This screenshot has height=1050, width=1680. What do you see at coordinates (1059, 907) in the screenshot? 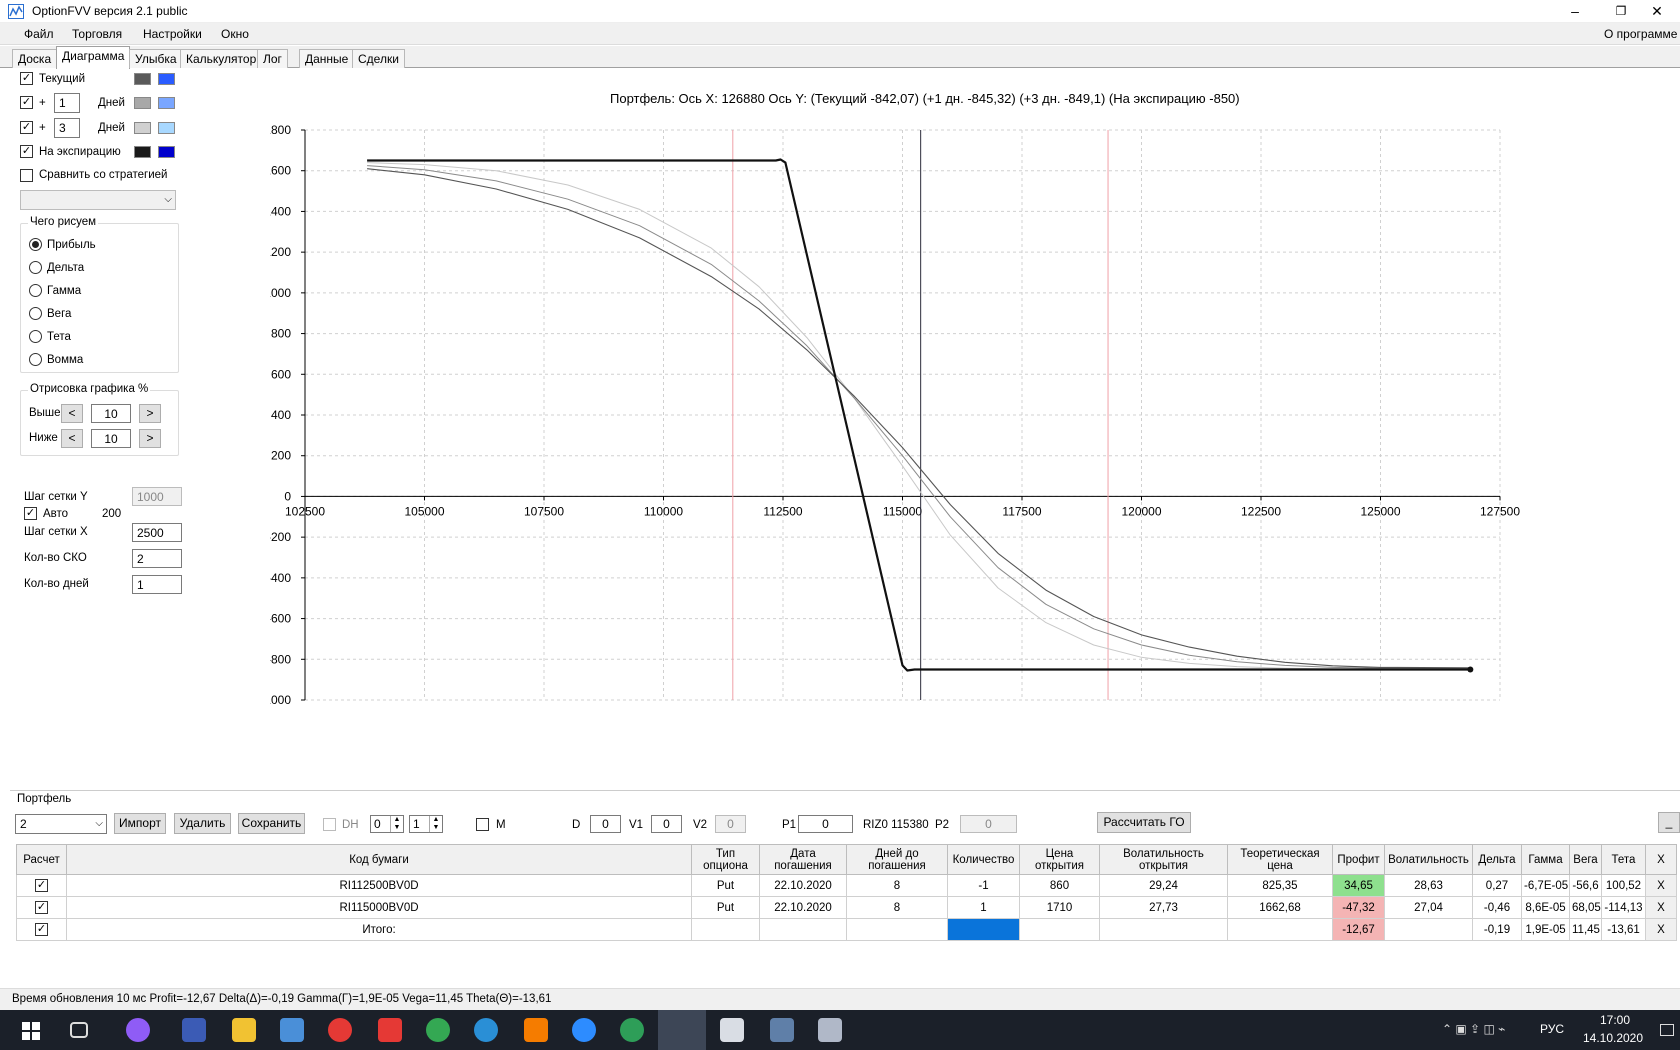
I see `table-cell: 1710` at bounding box center [1059, 907].